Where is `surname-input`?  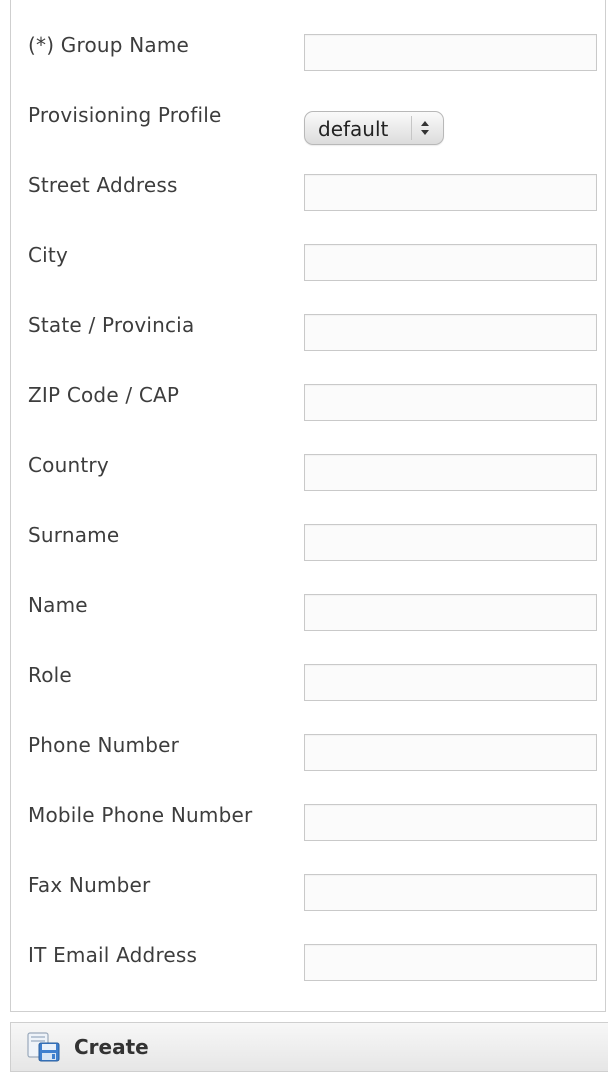
surname-input is located at coordinates (450, 542).